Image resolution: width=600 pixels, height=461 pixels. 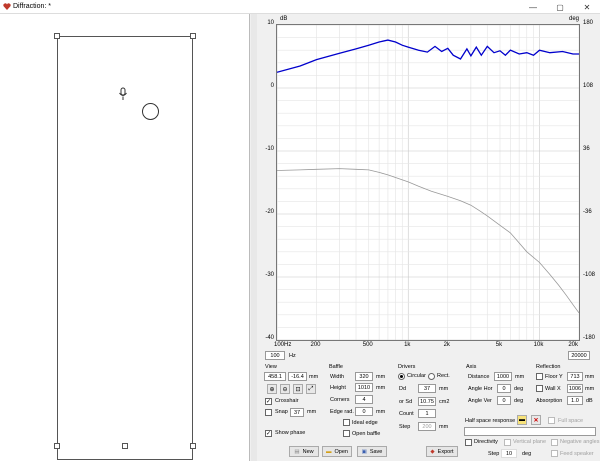 What do you see at coordinates (367, 345) in the screenshot?
I see `x-tick-label: 500` at bounding box center [367, 345].